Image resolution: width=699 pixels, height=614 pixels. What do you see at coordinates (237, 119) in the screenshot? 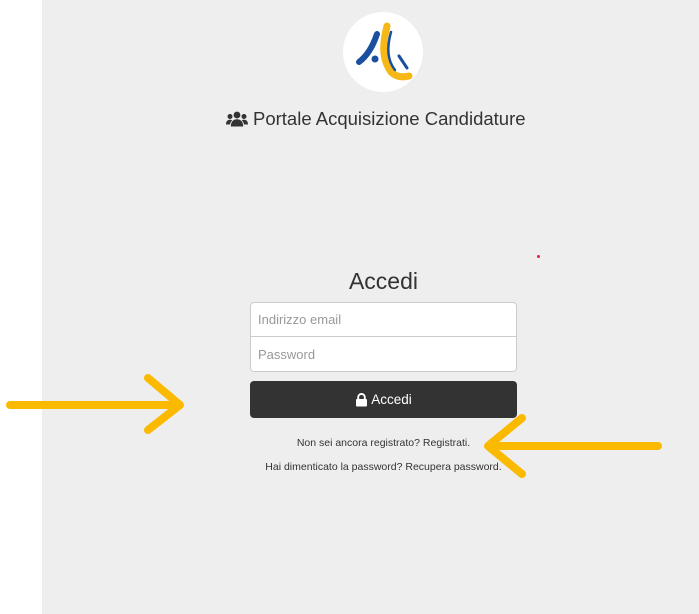
I see `users-icon` at bounding box center [237, 119].